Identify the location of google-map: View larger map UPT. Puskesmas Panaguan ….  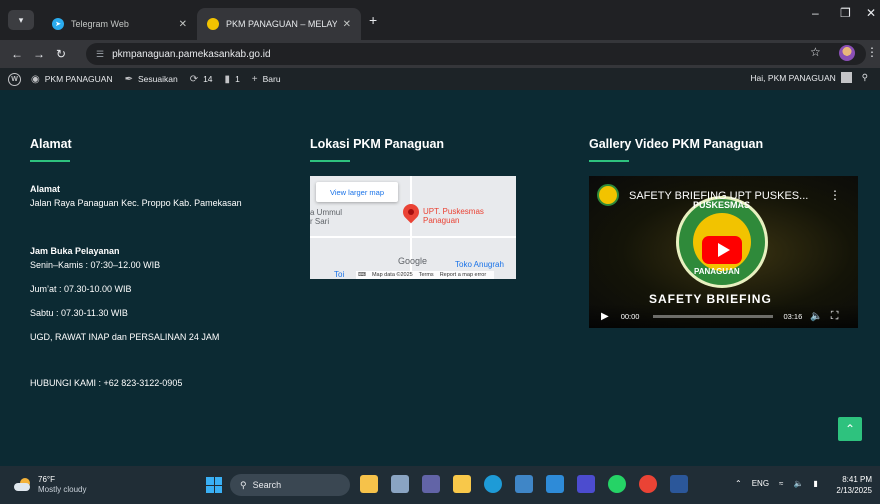
(413, 227).